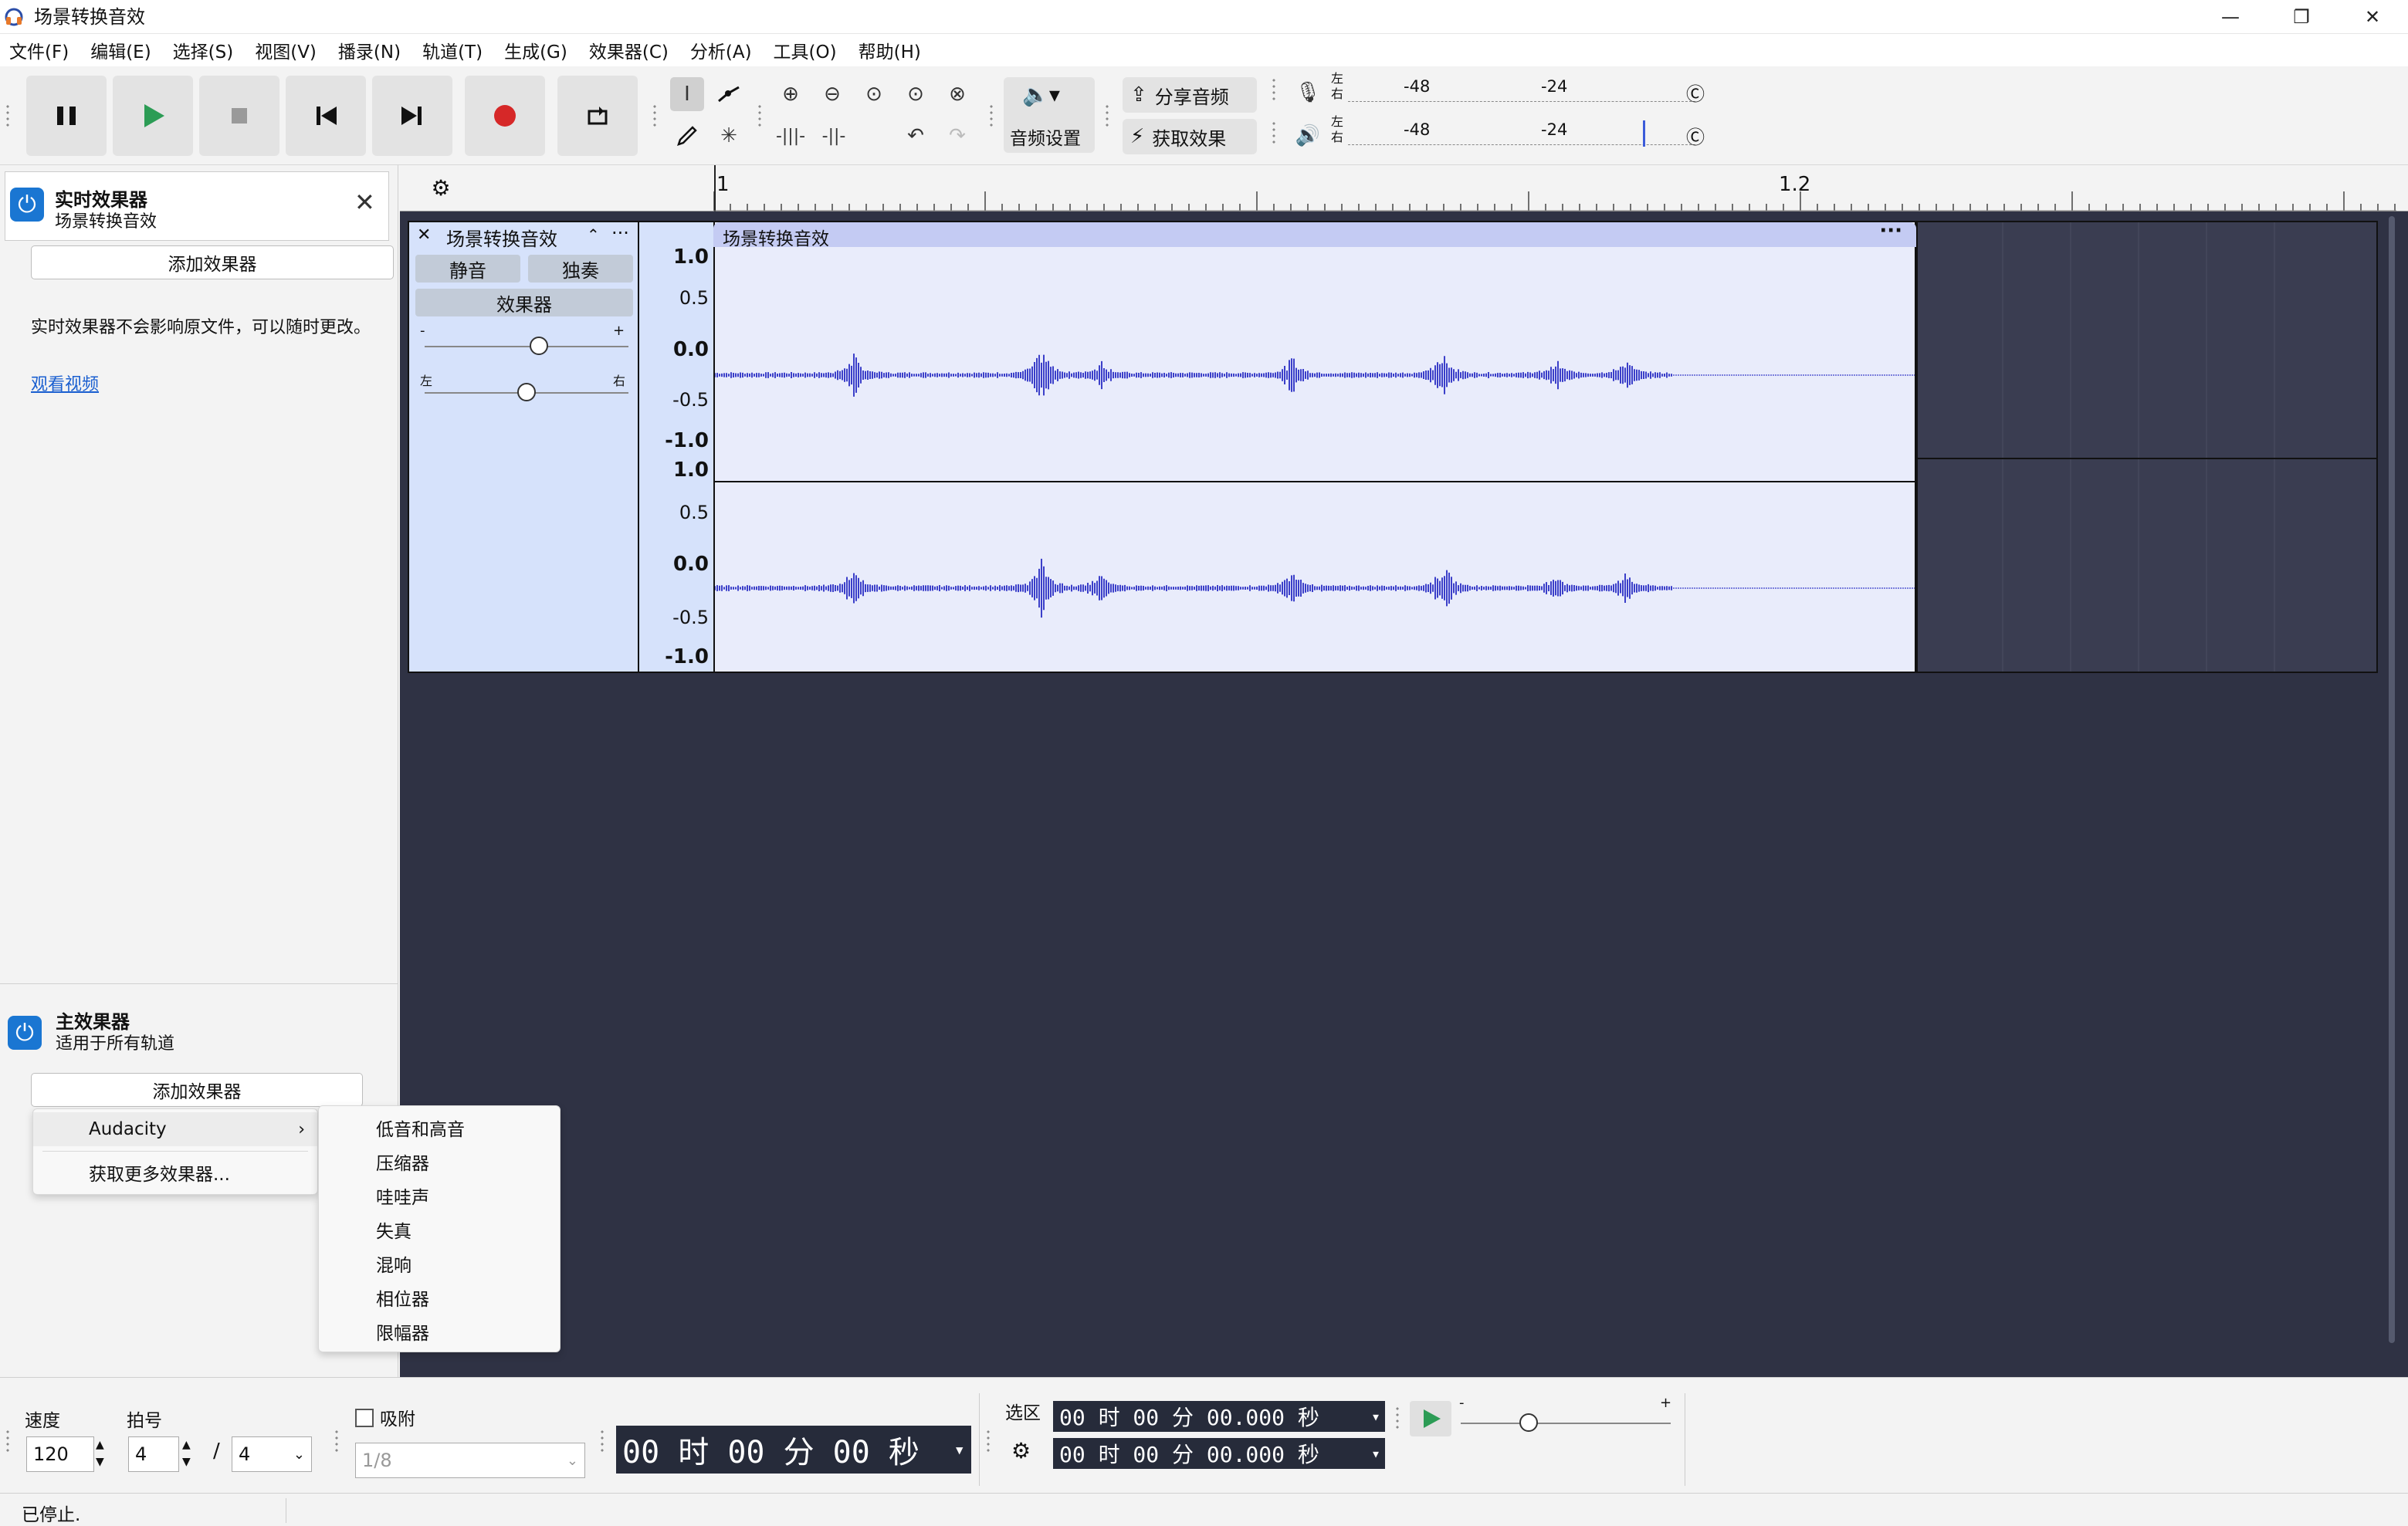 The image size is (2408, 1526). Describe the element at coordinates (523, 447) in the screenshot. I see `track-control-panel: ✕ 场景转换音效 ⌃ ··· 静音 独奏 效果器 - + 左 右` at that location.